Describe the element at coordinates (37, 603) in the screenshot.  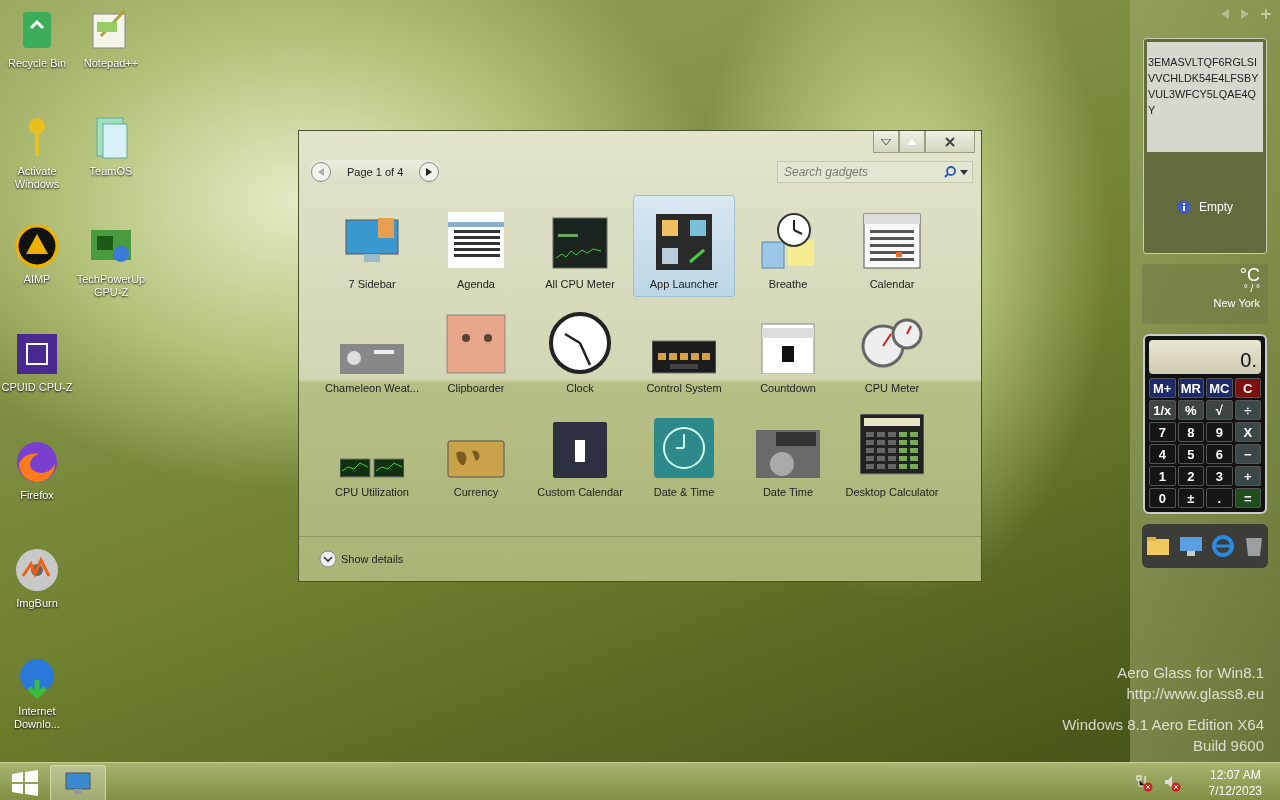
I see `desktop-icon-label: ImgBurn` at that location.